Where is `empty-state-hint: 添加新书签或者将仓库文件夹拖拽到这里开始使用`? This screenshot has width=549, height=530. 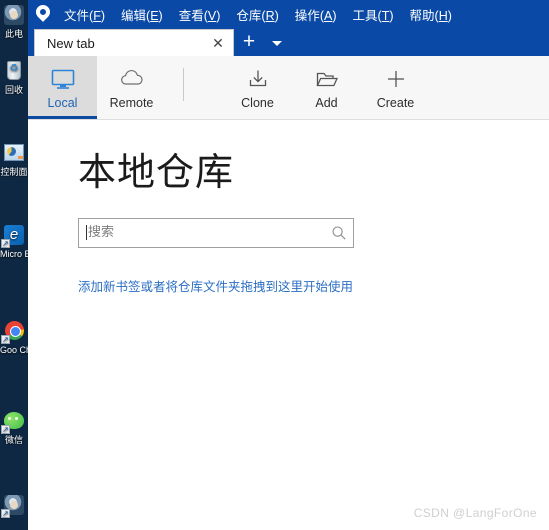 empty-state-hint: 添加新书签或者将仓库文件夹拖拽到这里开始使用 is located at coordinates (313, 285).